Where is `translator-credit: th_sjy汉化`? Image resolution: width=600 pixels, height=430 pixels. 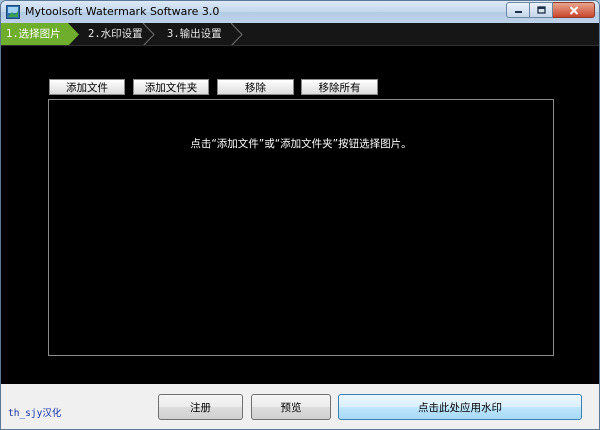 translator-credit: th_sjy汉化 is located at coordinates (35, 413).